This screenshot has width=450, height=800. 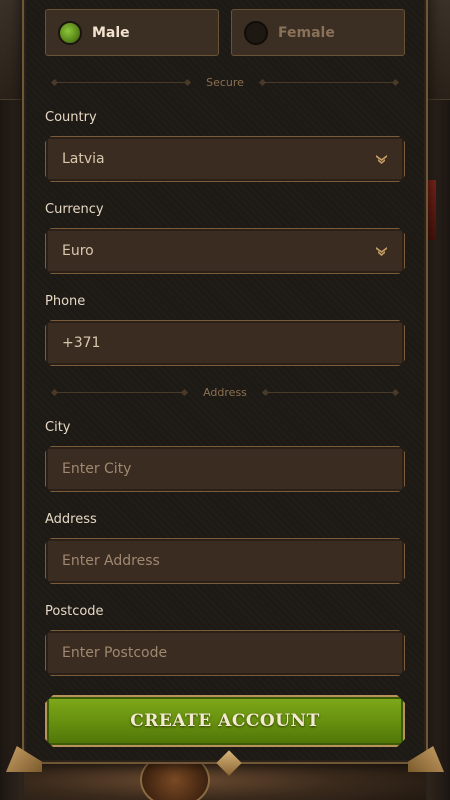 I want to click on diamond-ornament-icon, so click(x=229, y=763).